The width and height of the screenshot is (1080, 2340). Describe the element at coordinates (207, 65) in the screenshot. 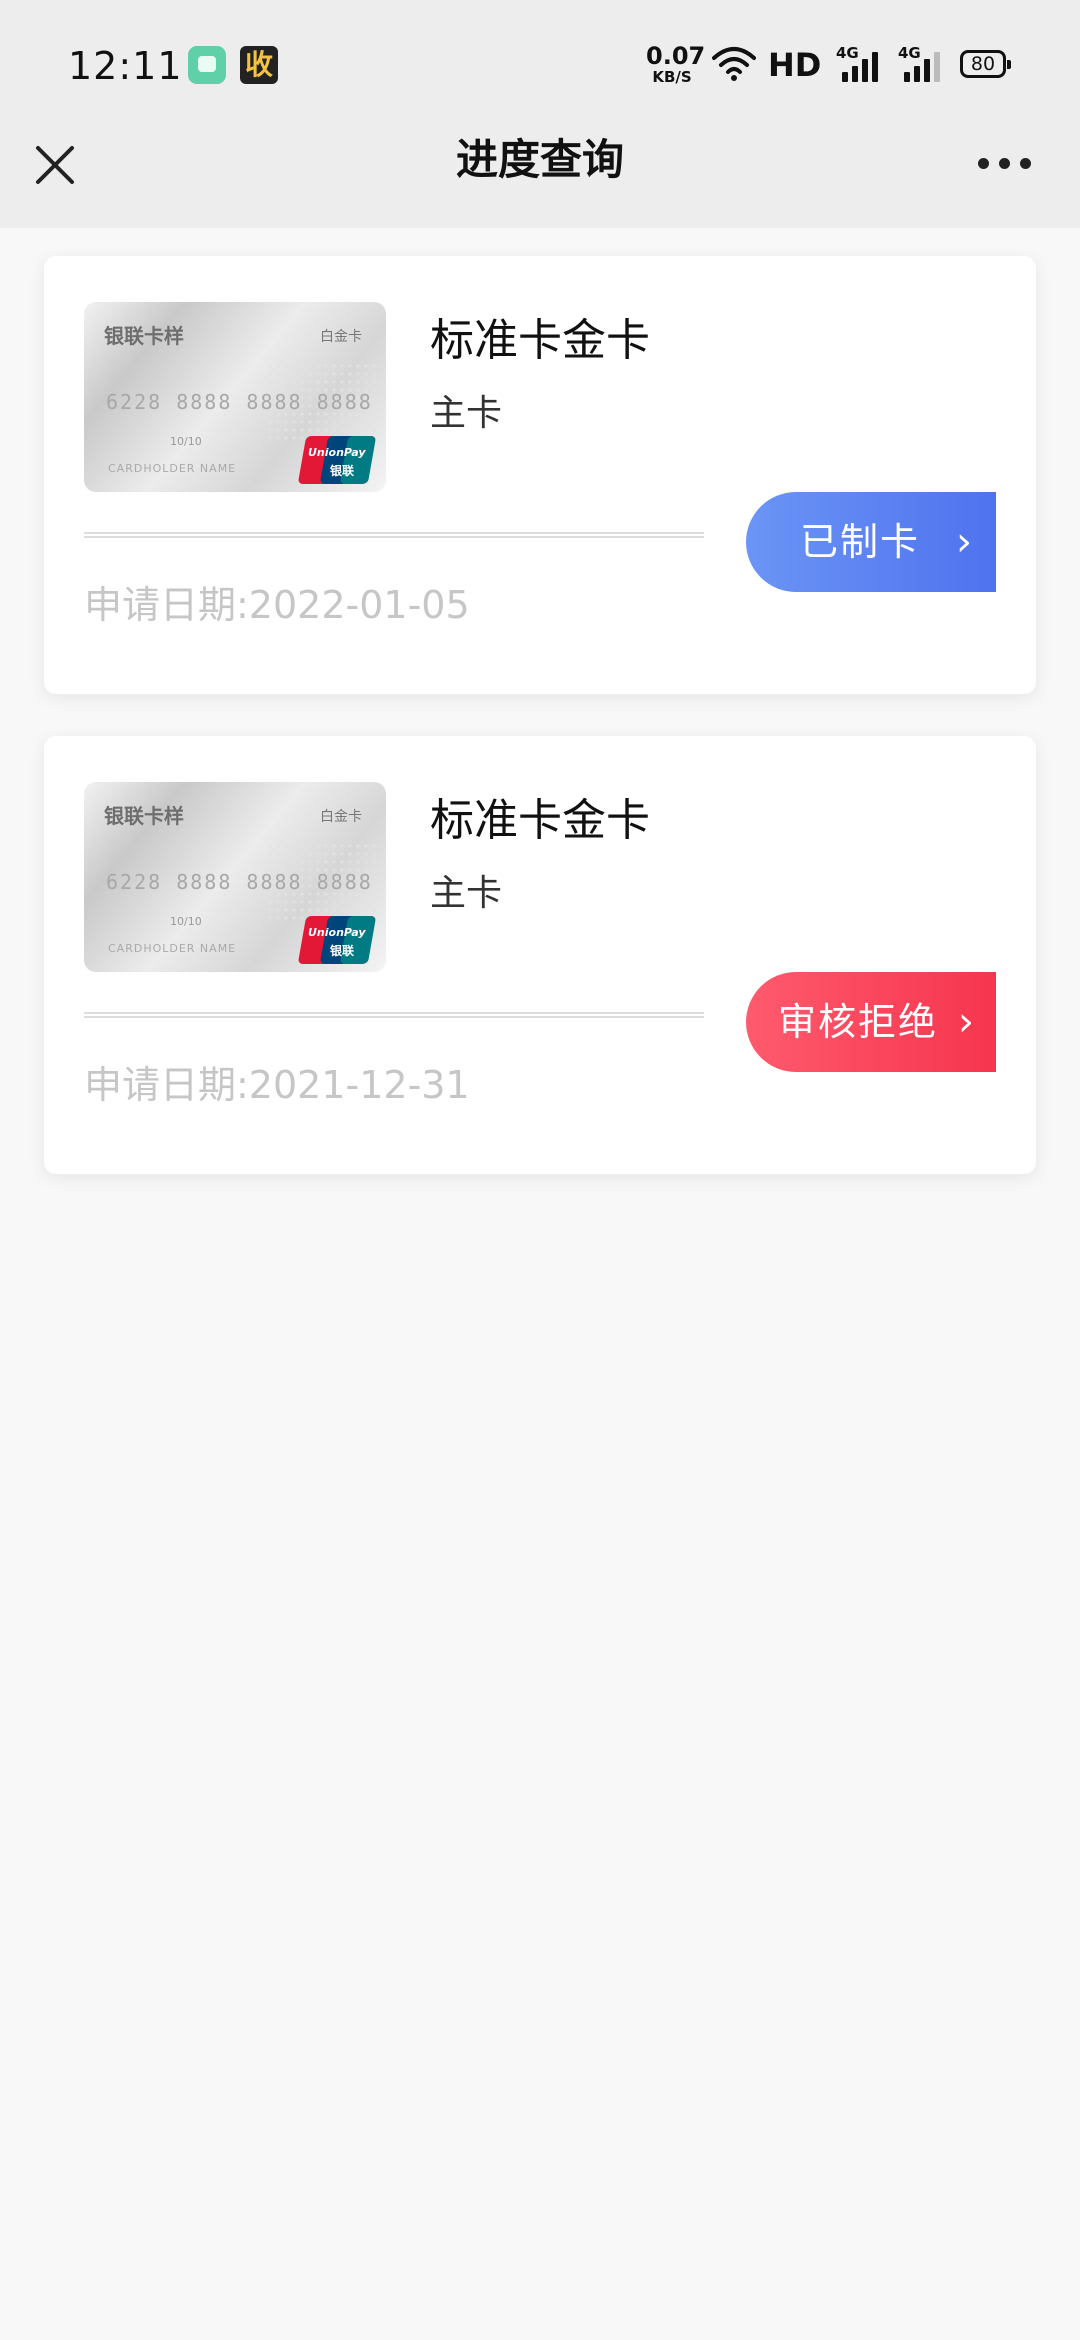

I see `app-notification-icon` at that location.